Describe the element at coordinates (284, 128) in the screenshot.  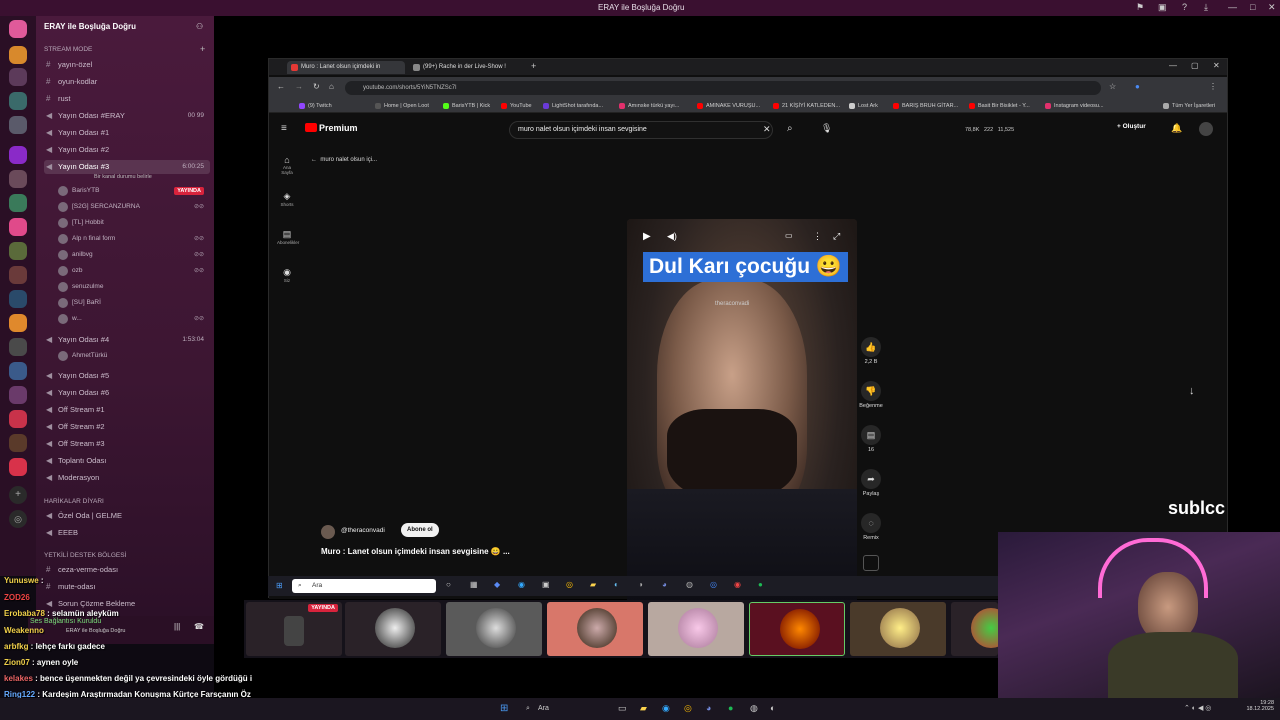
I see `hamburger-icon: ≡` at that location.